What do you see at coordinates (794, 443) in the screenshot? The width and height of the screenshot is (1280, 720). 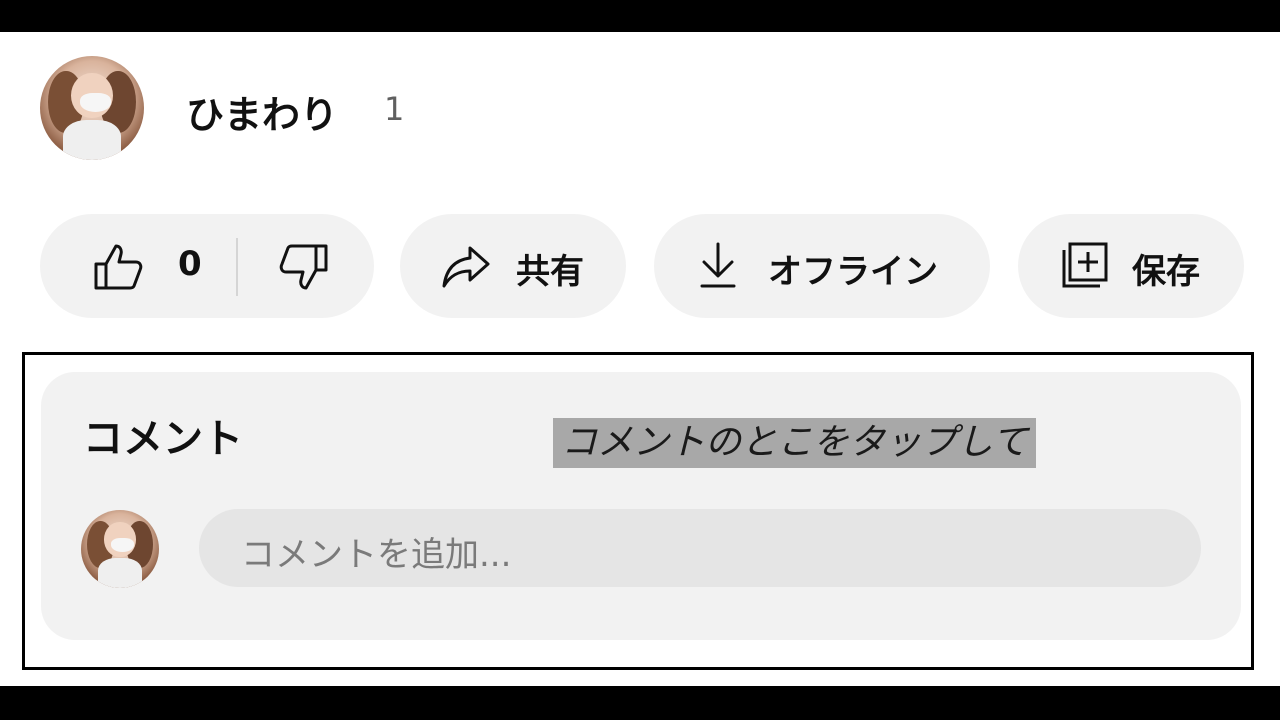 I see `tap-hint-overlay: コメントのとこをタップして` at bounding box center [794, 443].